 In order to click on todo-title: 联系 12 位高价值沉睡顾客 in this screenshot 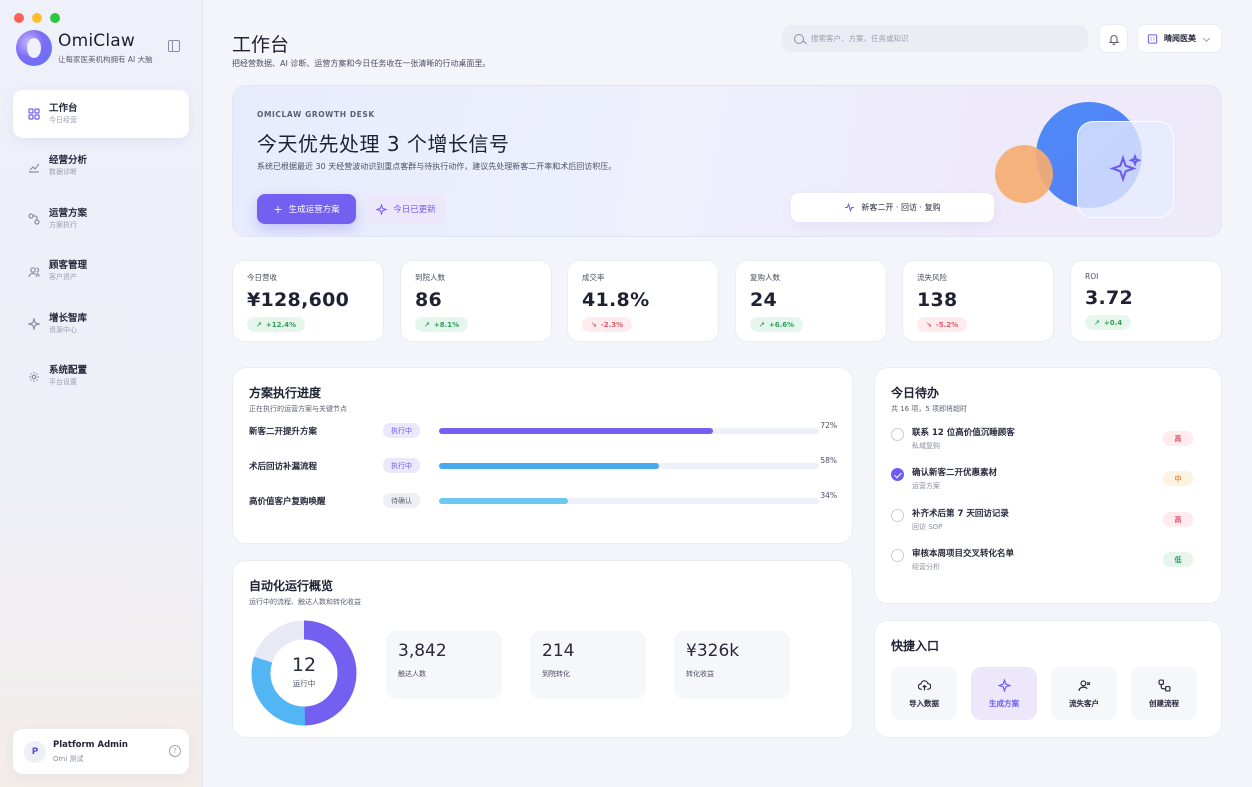, I will do `click(963, 433)`.